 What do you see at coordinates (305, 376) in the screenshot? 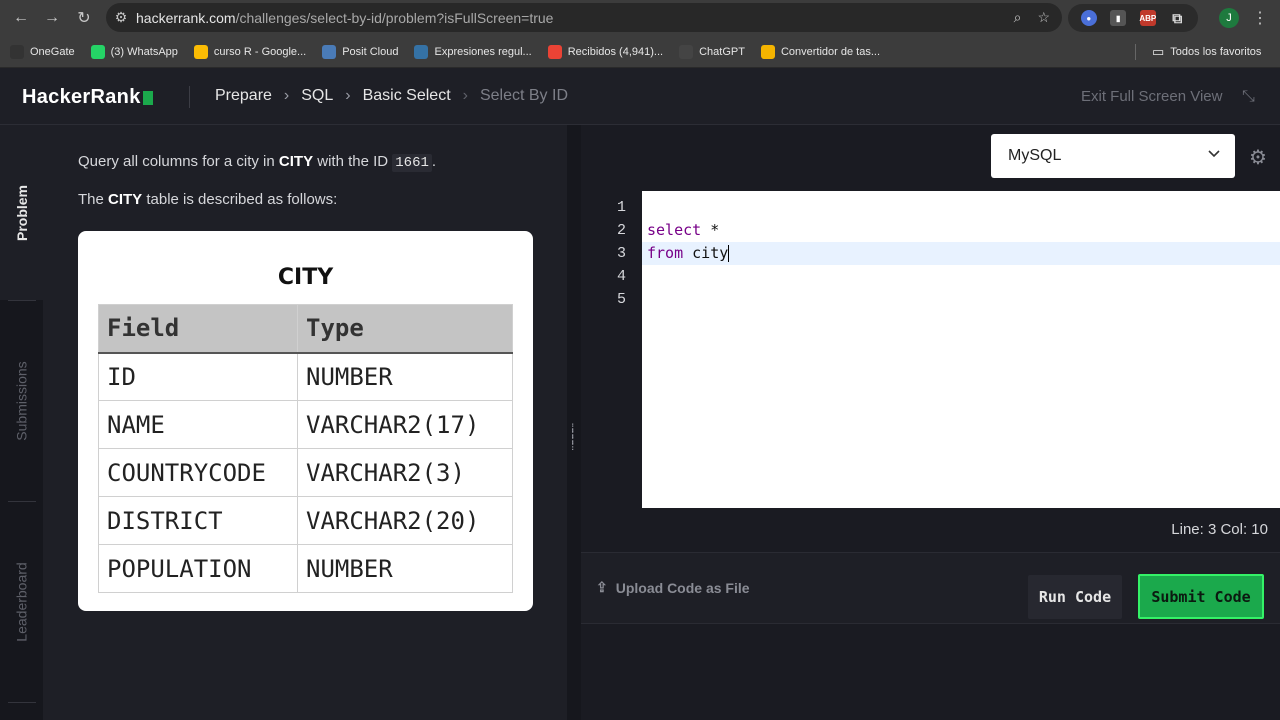
I see `table-row: ID NUMBER` at bounding box center [305, 376].